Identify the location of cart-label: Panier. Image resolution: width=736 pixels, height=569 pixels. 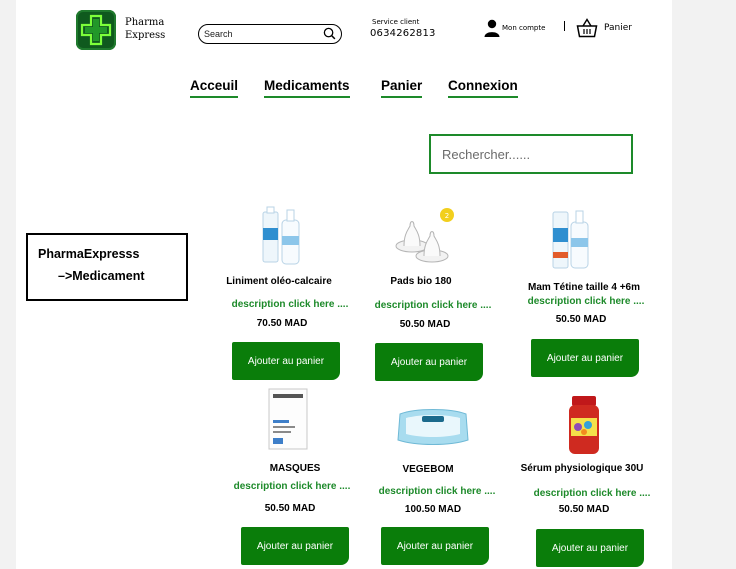
(618, 28).